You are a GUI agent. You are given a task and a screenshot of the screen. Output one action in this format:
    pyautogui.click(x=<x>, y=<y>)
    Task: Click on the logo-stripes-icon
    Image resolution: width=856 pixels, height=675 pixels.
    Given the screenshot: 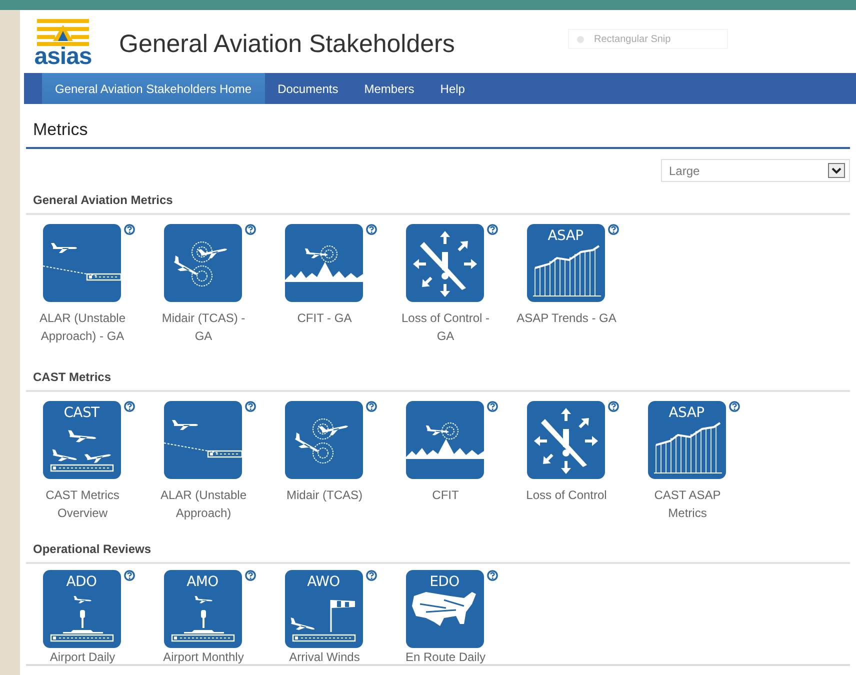 What is the action you would take?
    pyautogui.click(x=63, y=31)
    